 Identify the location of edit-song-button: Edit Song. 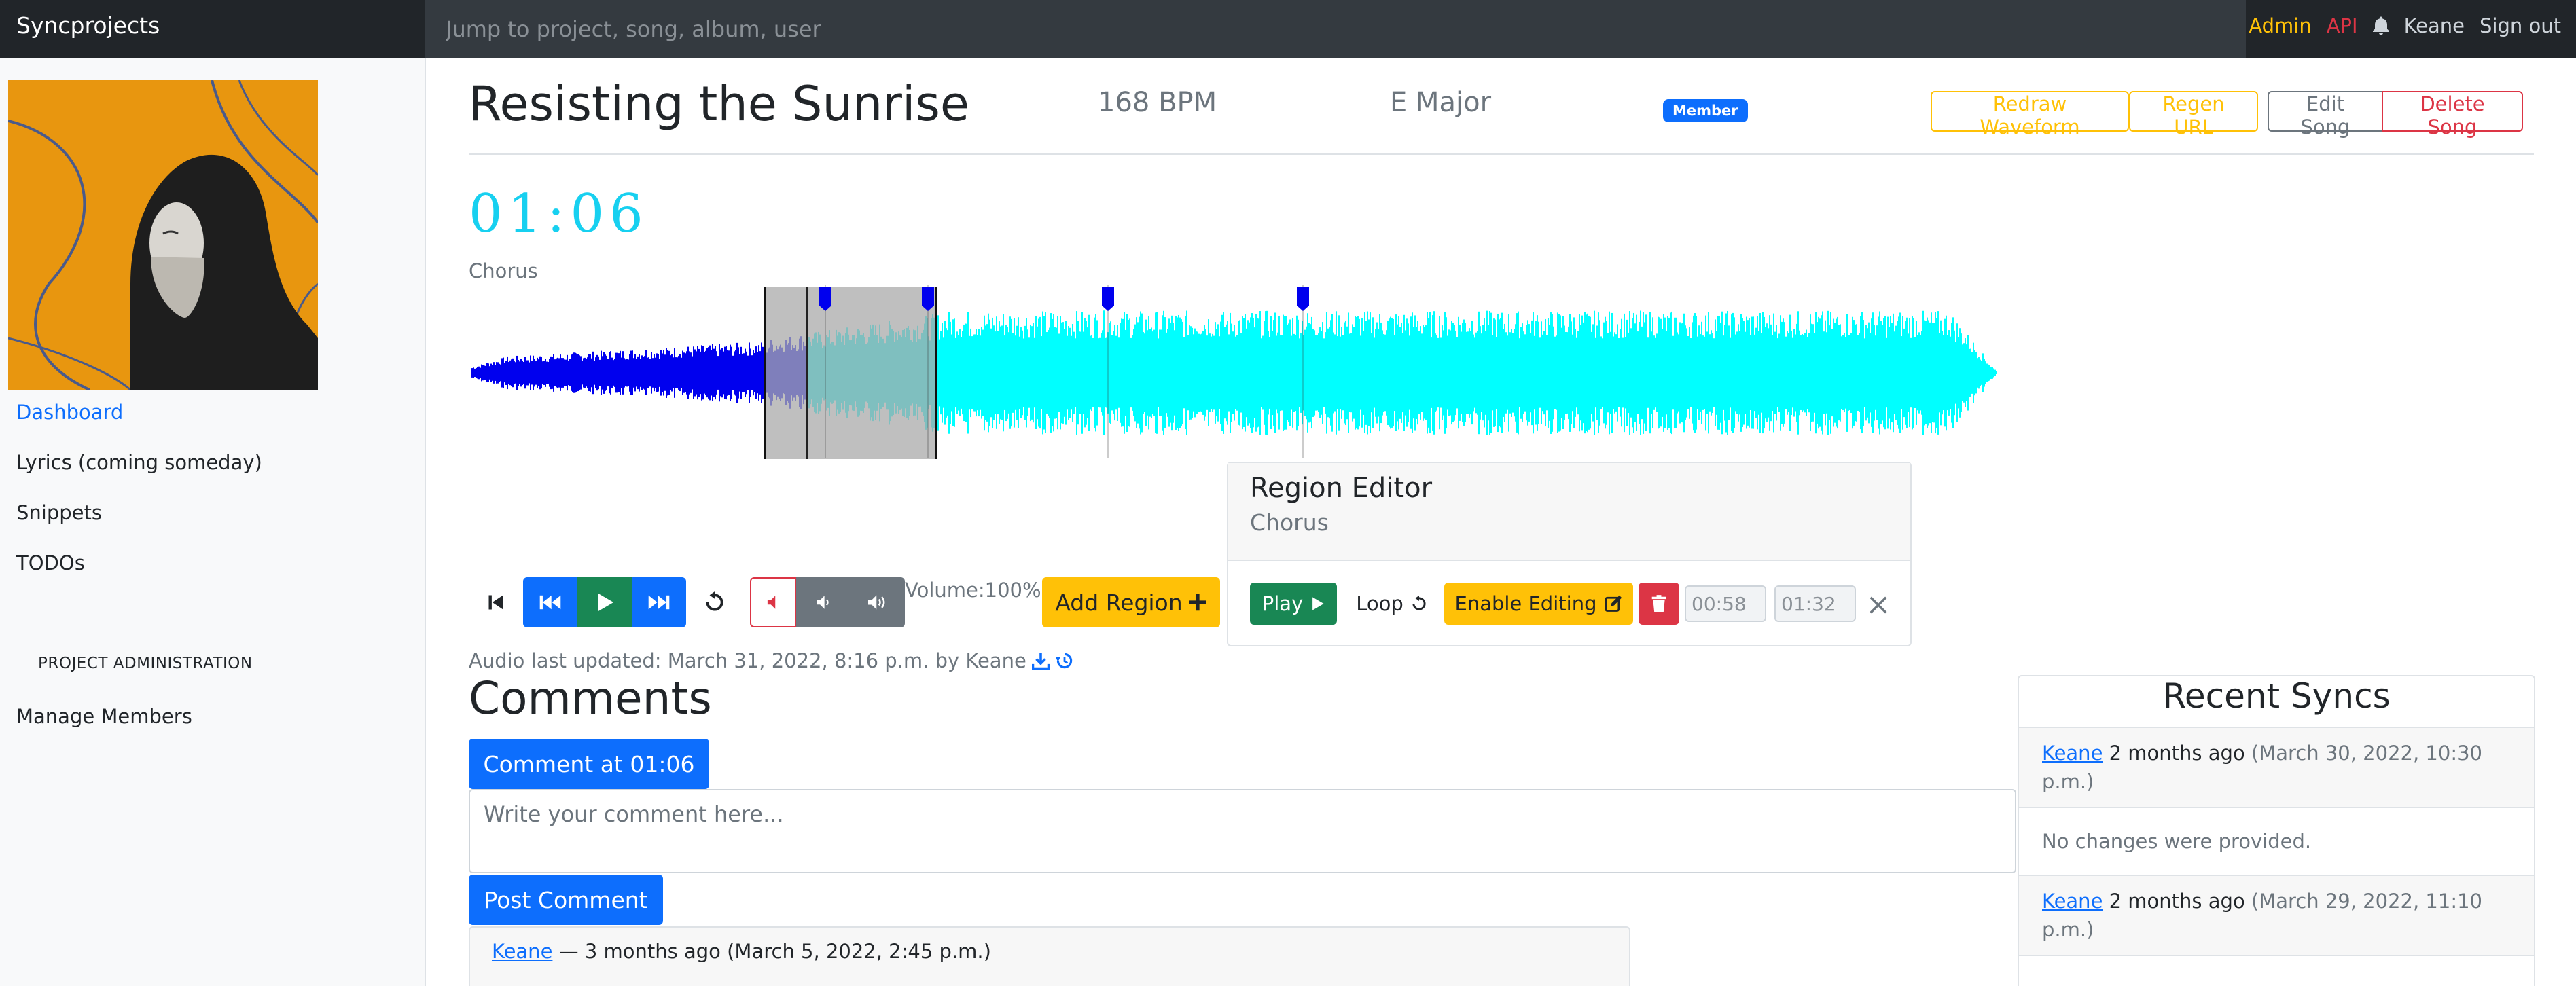
(2325, 115).